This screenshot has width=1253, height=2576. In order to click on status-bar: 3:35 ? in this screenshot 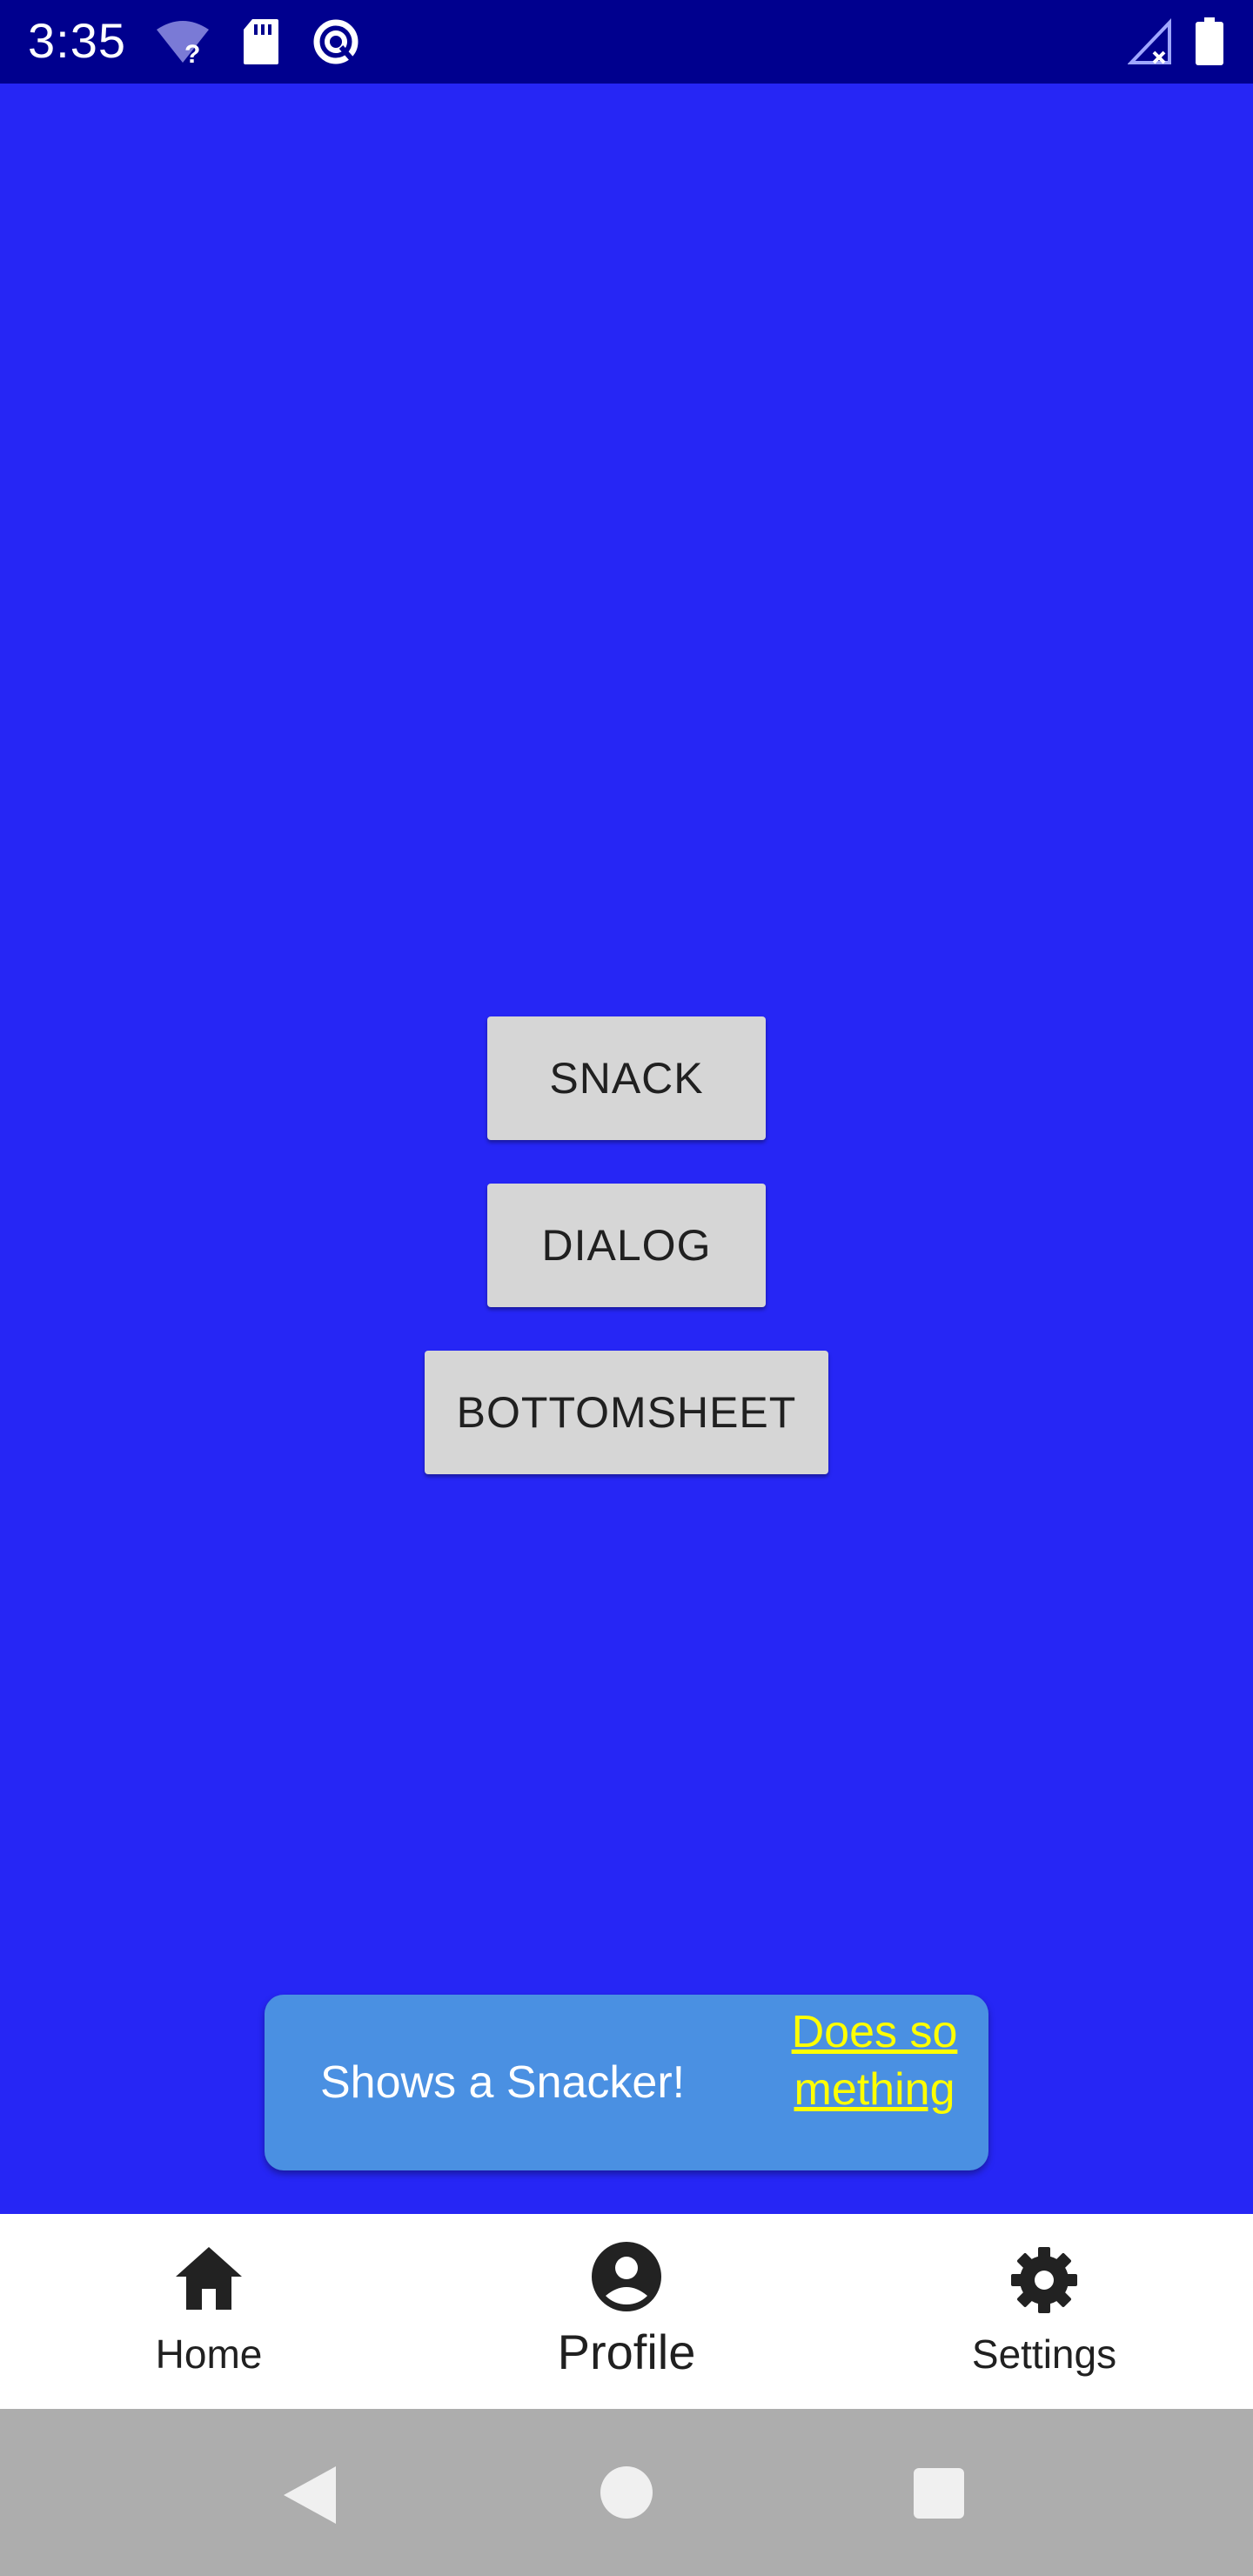, I will do `click(626, 42)`.